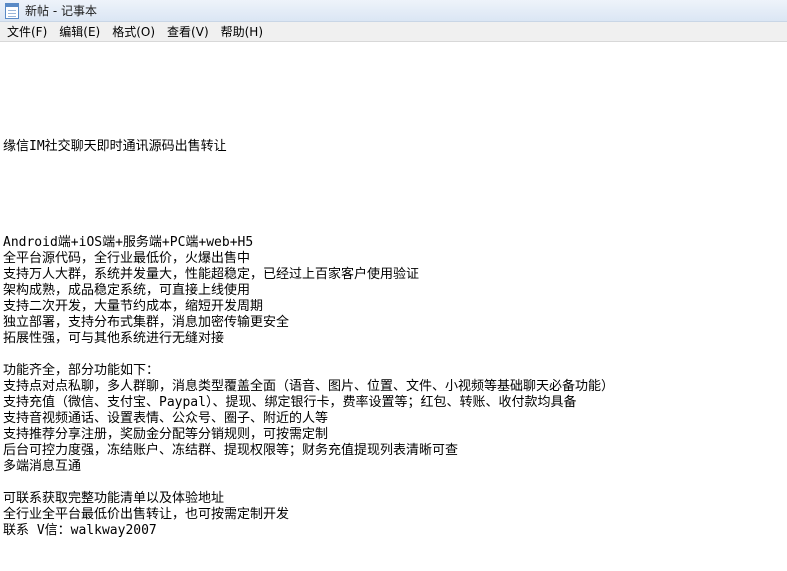 The height and width of the screenshot is (571, 787). What do you see at coordinates (114, 338) in the screenshot?
I see `text-line: 拓展性强，可与其他系统进行无缝对接` at bounding box center [114, 338].